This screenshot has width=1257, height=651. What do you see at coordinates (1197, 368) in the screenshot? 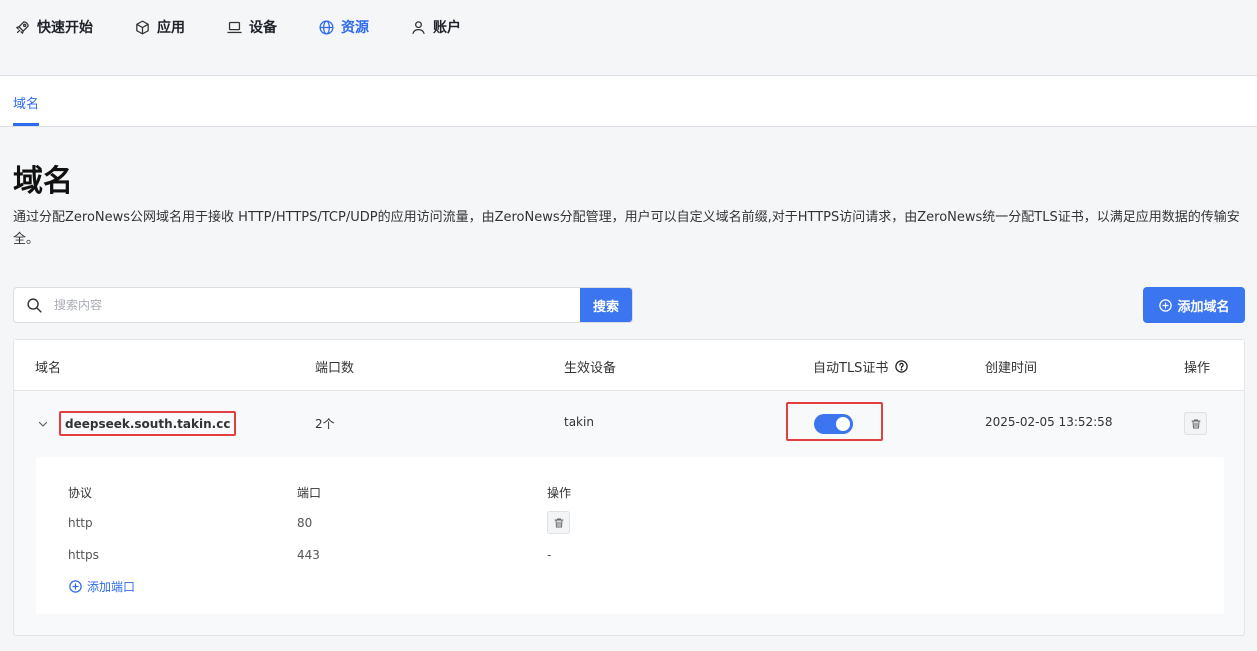
I see `column-header-actions: 操作` at bounding box center [1197, 368].